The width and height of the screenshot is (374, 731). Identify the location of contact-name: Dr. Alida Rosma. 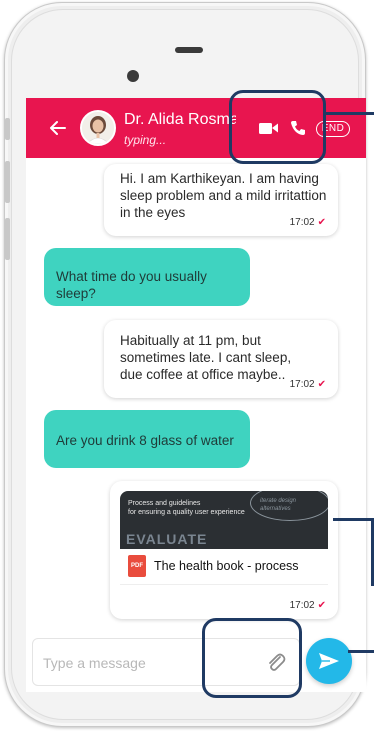
(180, 120).